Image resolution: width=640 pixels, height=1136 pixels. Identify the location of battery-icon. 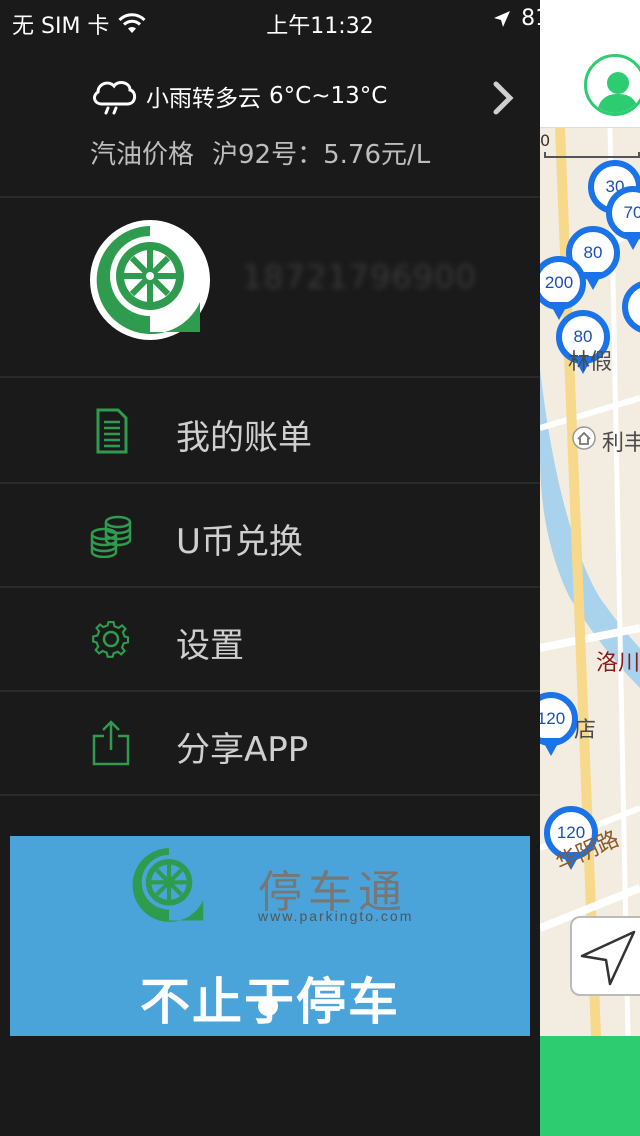
(606, 18).